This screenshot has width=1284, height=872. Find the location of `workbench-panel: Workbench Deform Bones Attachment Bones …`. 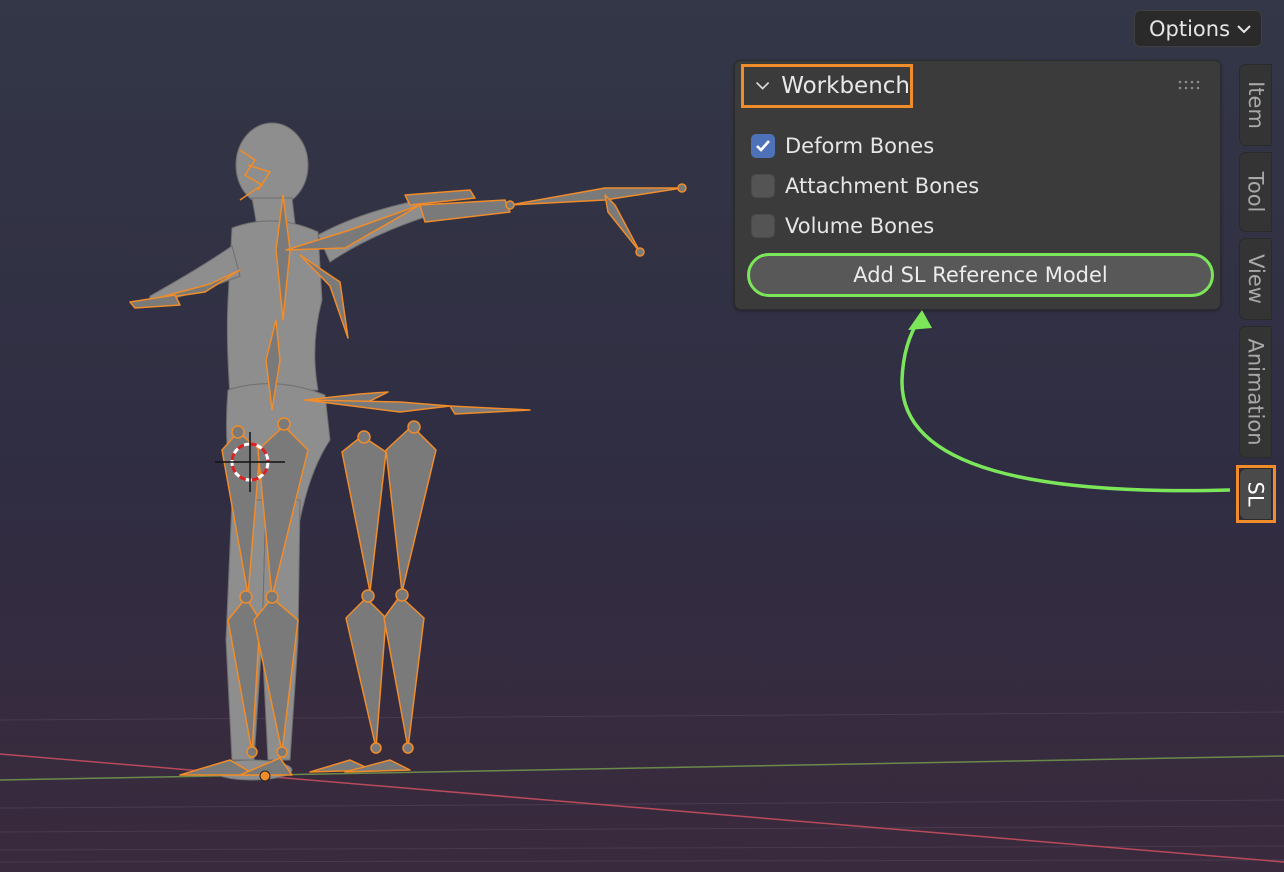

workbench-panel: Workbench Deform Bones Attachment Bones … is located at coordinates (977, 185).